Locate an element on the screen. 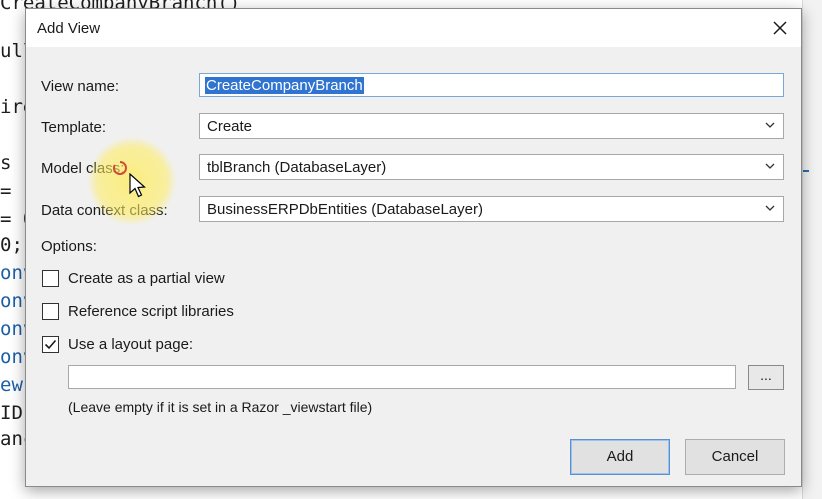 This screenshot has width=822, height=499. close-button is located at coordinates (780, 28).